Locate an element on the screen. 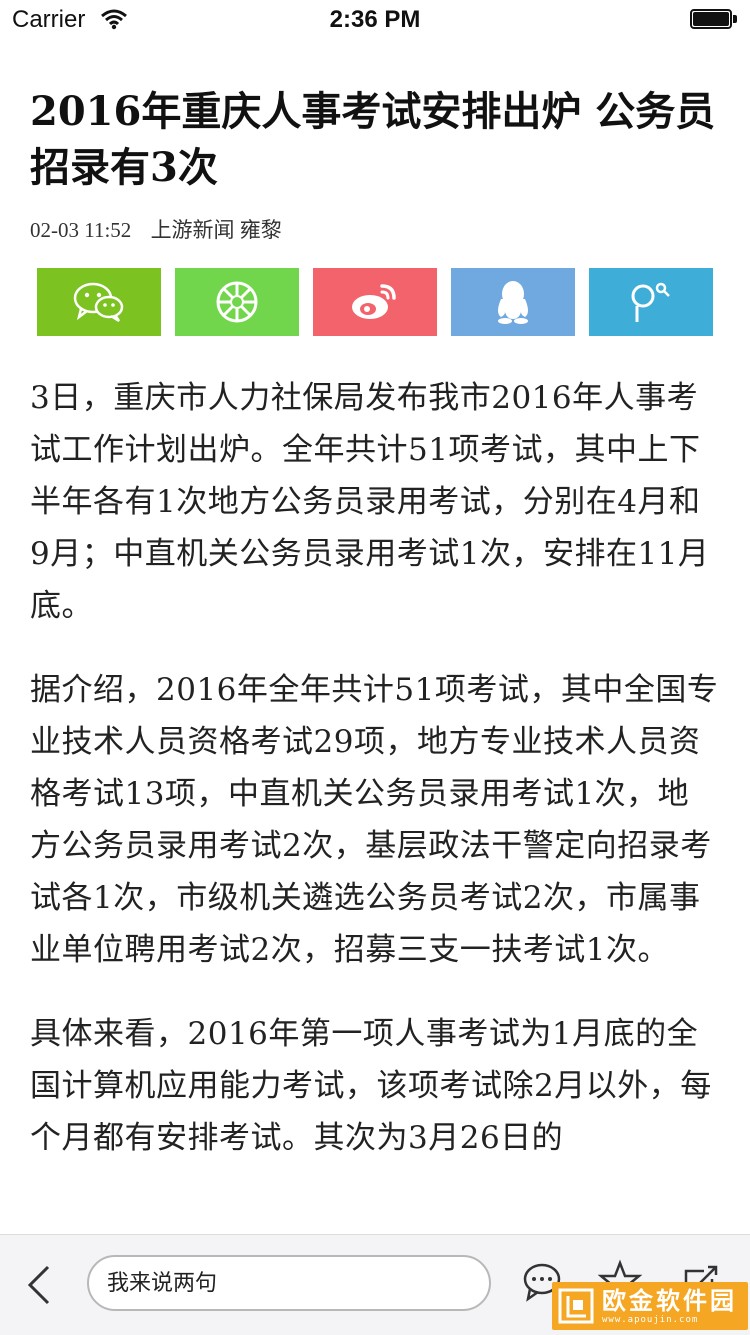 The height and width of the screenshot is (1335, 750). comment-input is located at coordinates (289, 1283).